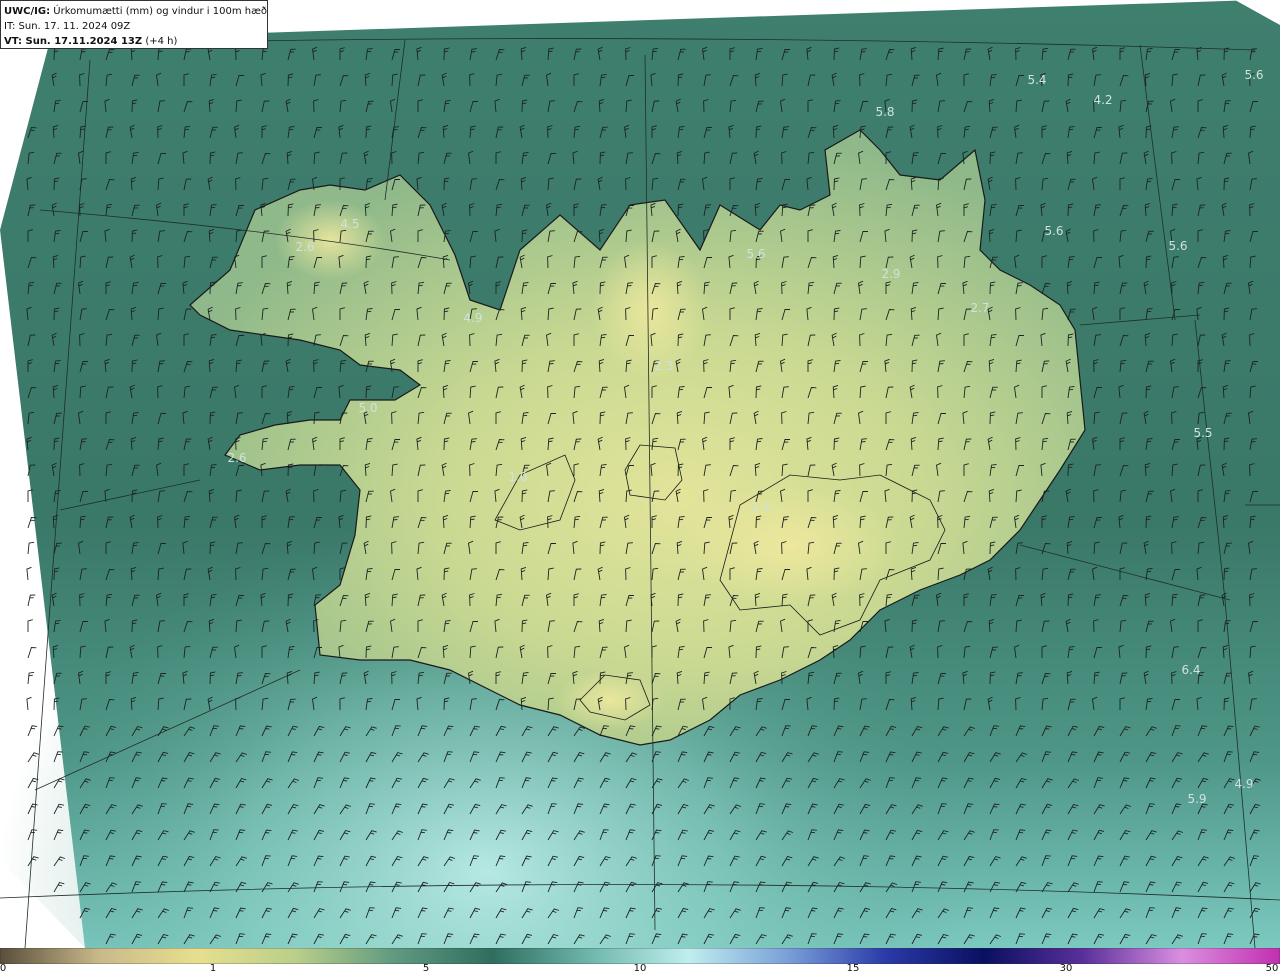  I want to click on colorbar-tick-label: 0, so click(3, 968).